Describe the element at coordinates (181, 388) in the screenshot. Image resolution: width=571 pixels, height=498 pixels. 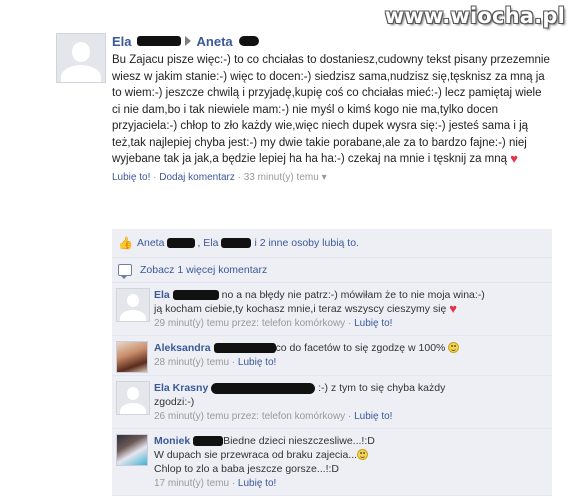
I see `commenter-name: Ela Krasny` at that location.